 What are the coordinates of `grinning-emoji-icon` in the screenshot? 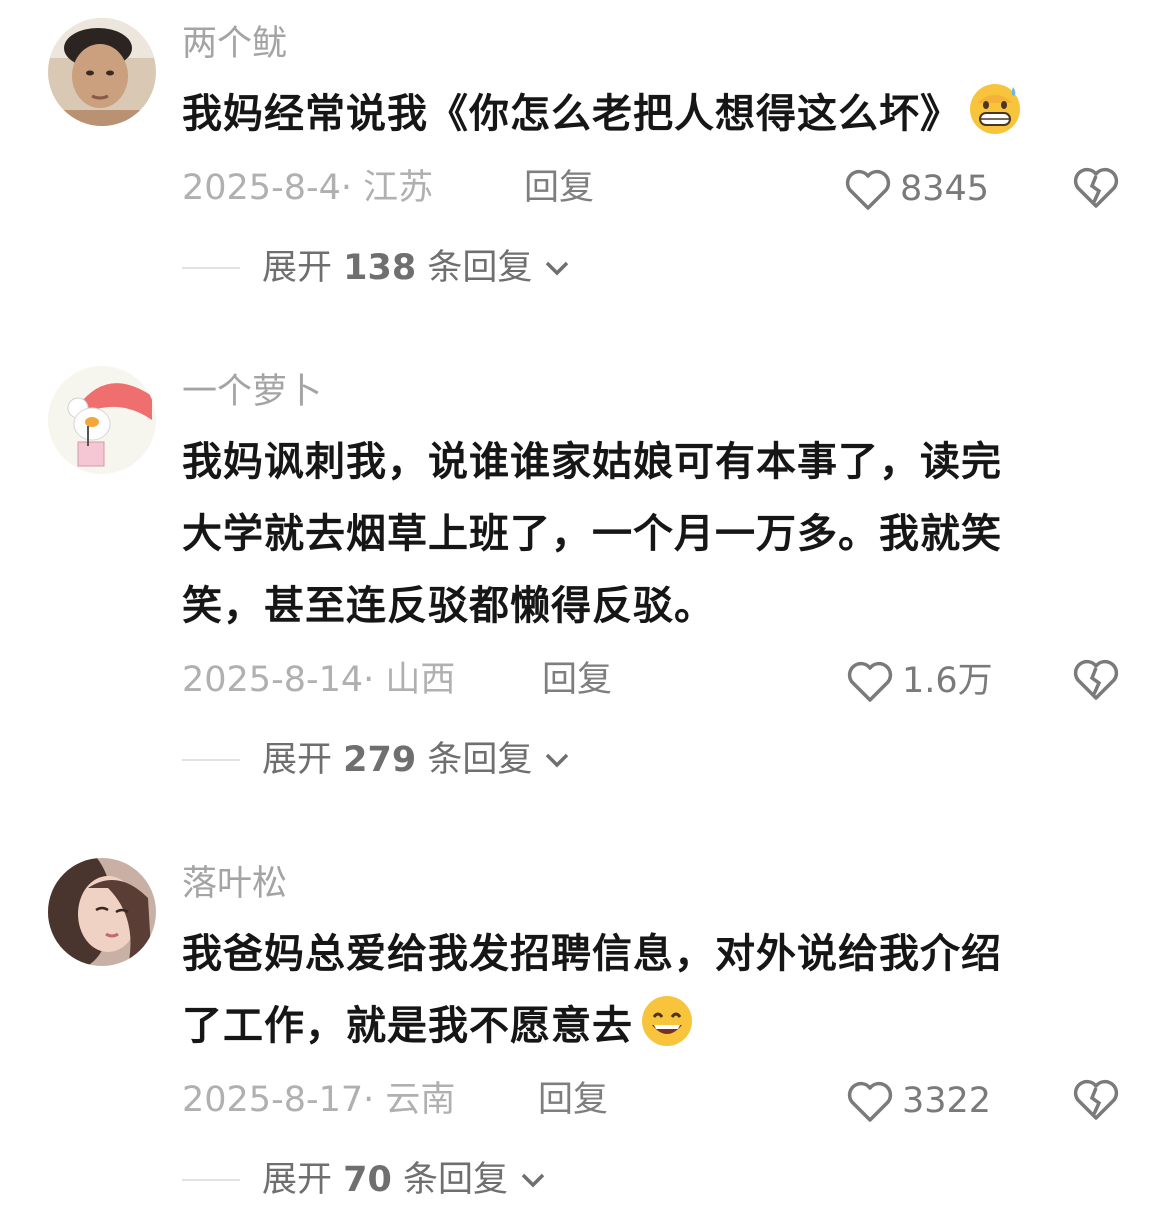 It's located at (667, 1021).